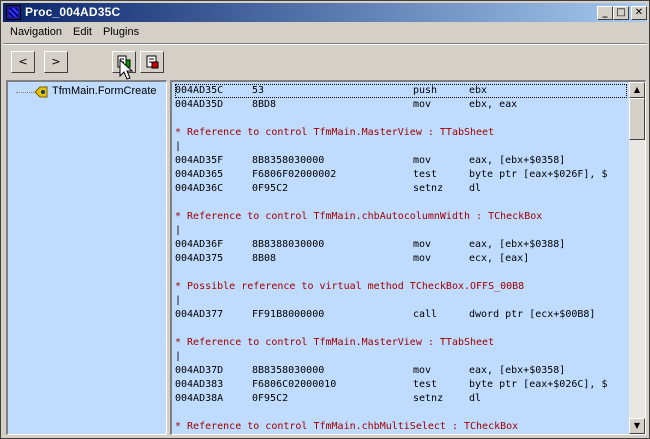 This screenshot has width=650, height=439. I want to click on menu-plugins: Plugins, so click(121, 32).